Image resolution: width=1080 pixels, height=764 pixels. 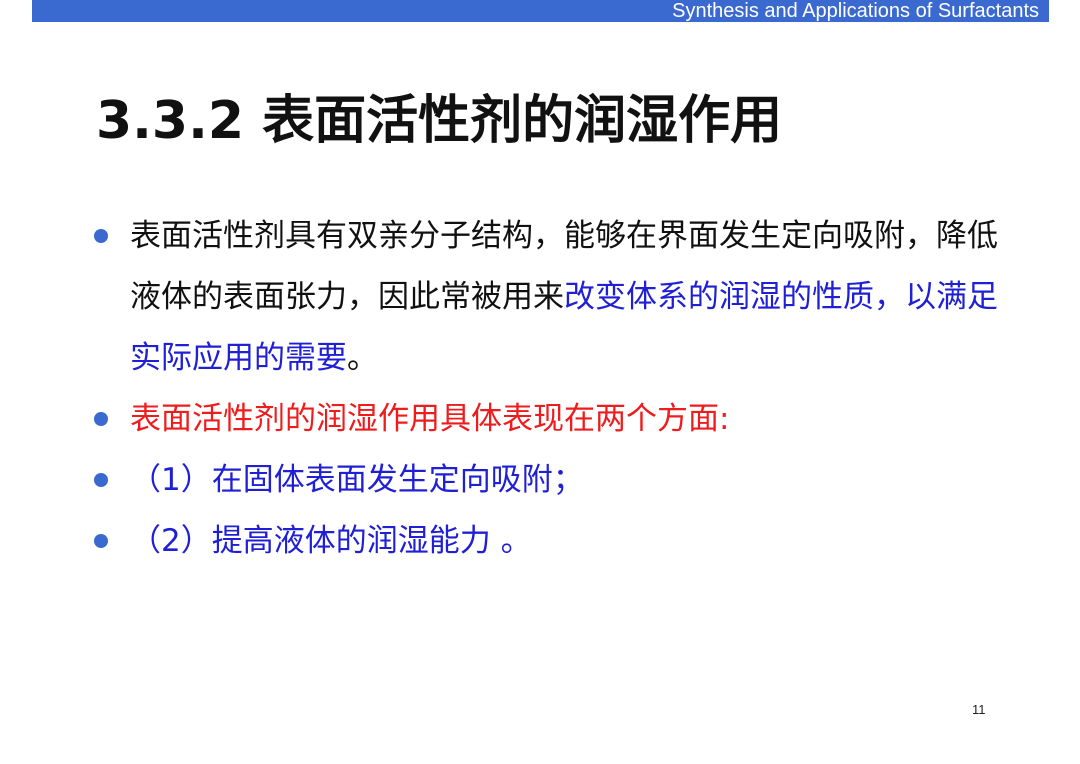 I want to click on slide-title: 3.3.2 表面活性剂的润湿作用, so click(x=439, y=121).